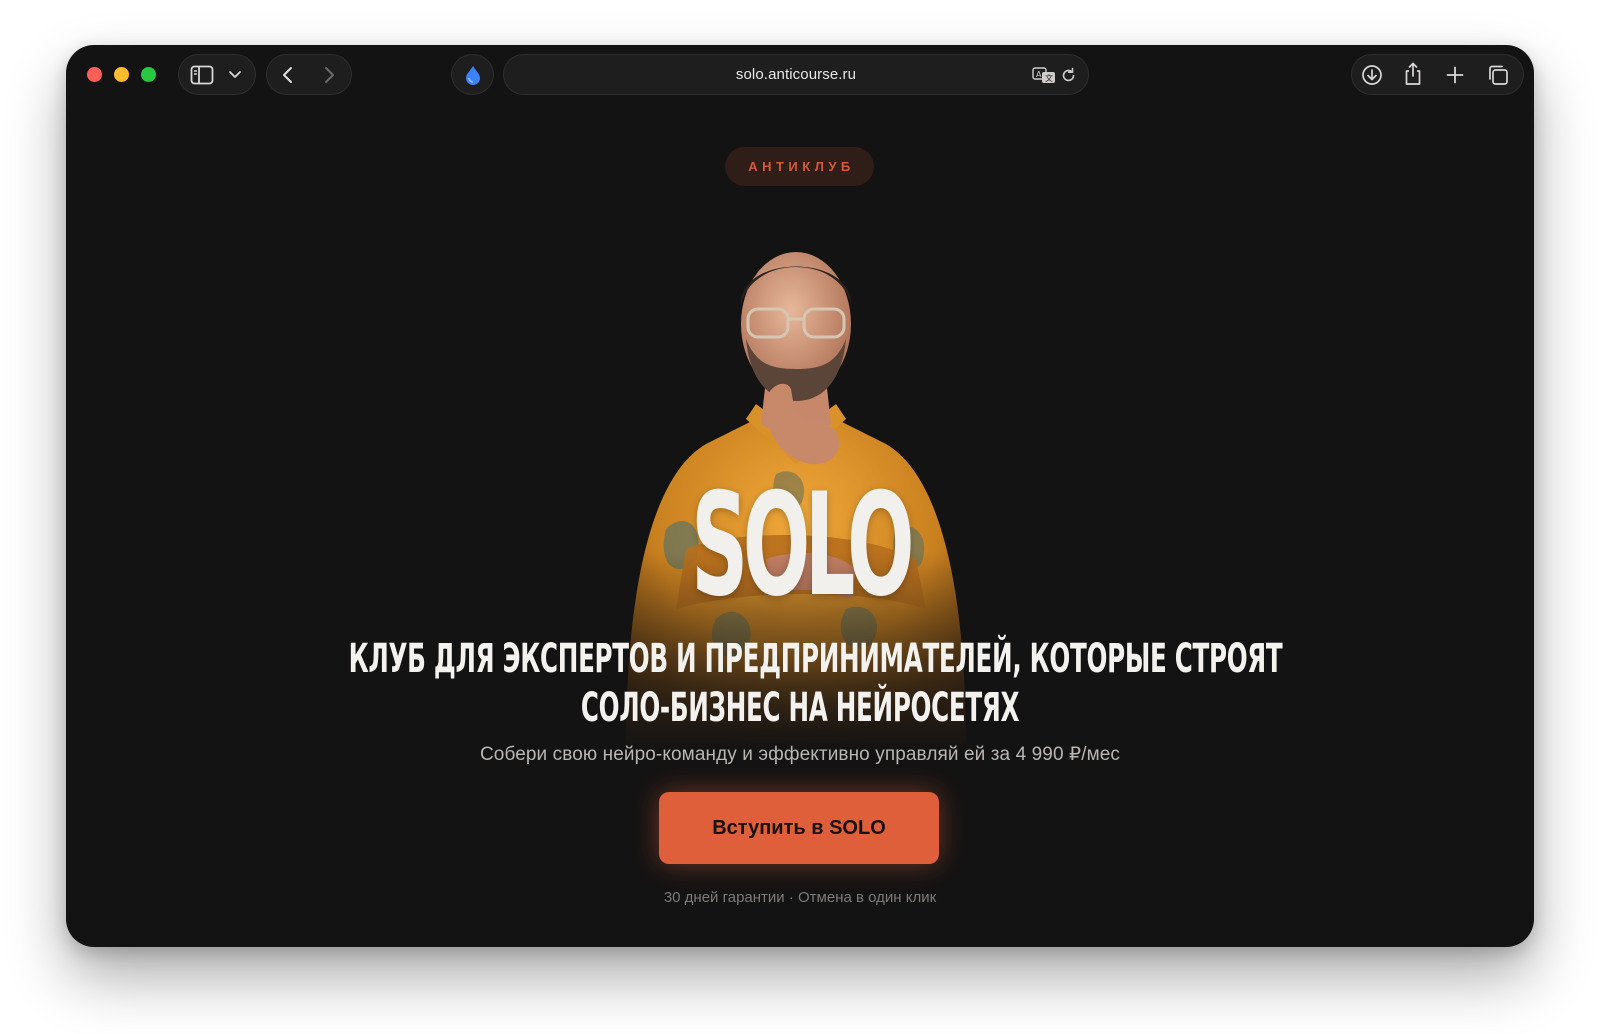 The image size is (1600, 1034). I want to click on join-solo-button: Вступить в SOLO, so click(799, 828).